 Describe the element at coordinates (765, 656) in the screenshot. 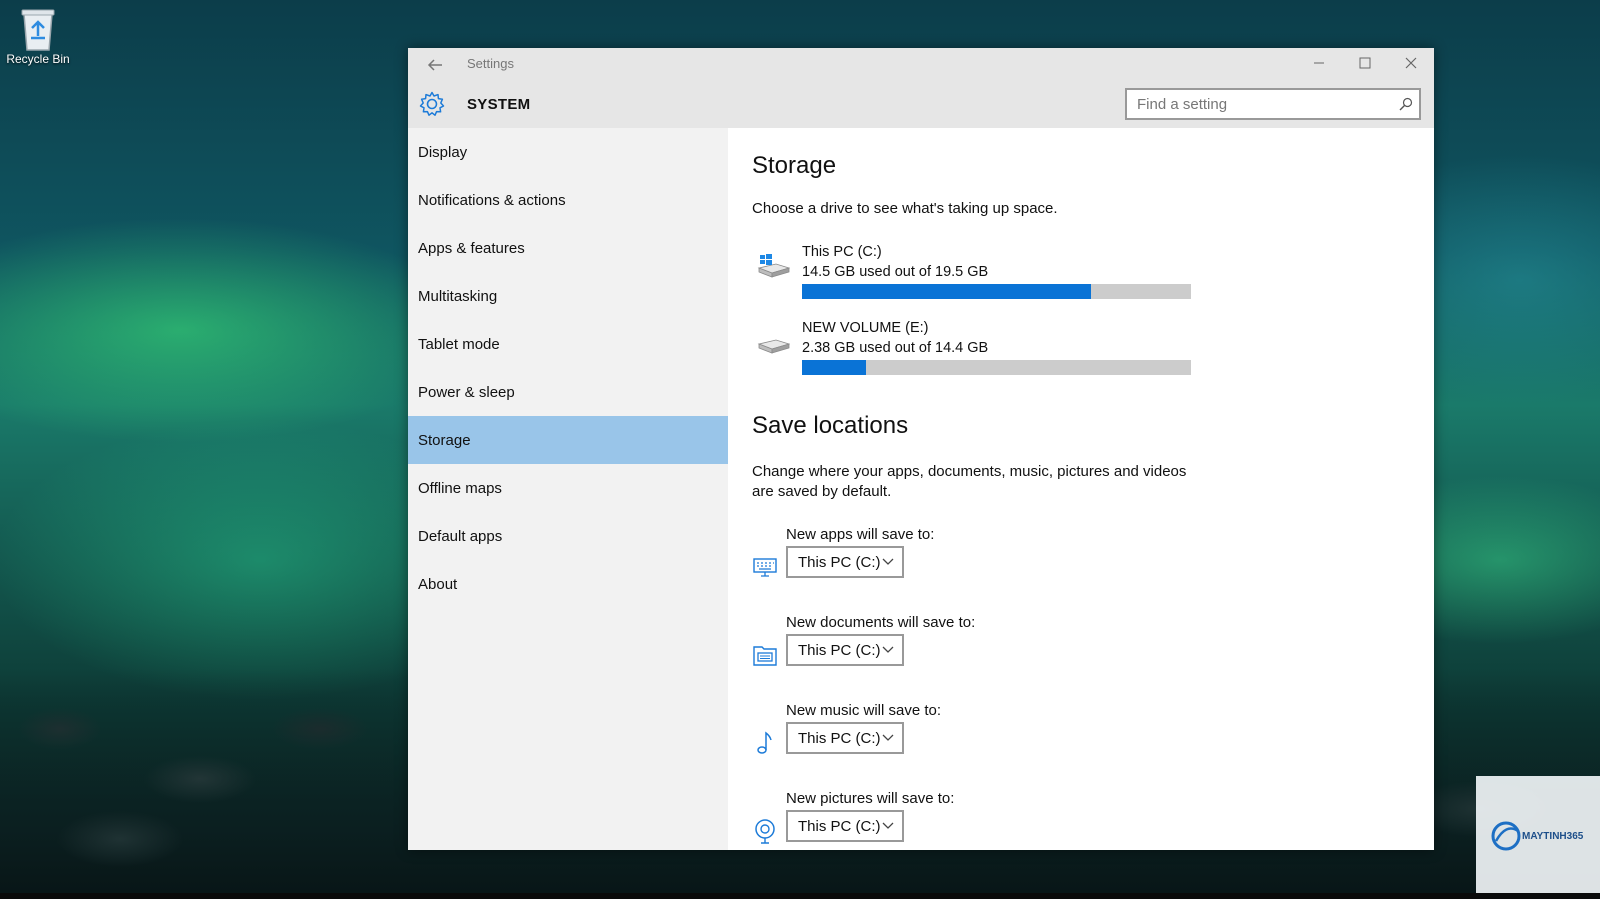

I see `documents-icon` at that location.